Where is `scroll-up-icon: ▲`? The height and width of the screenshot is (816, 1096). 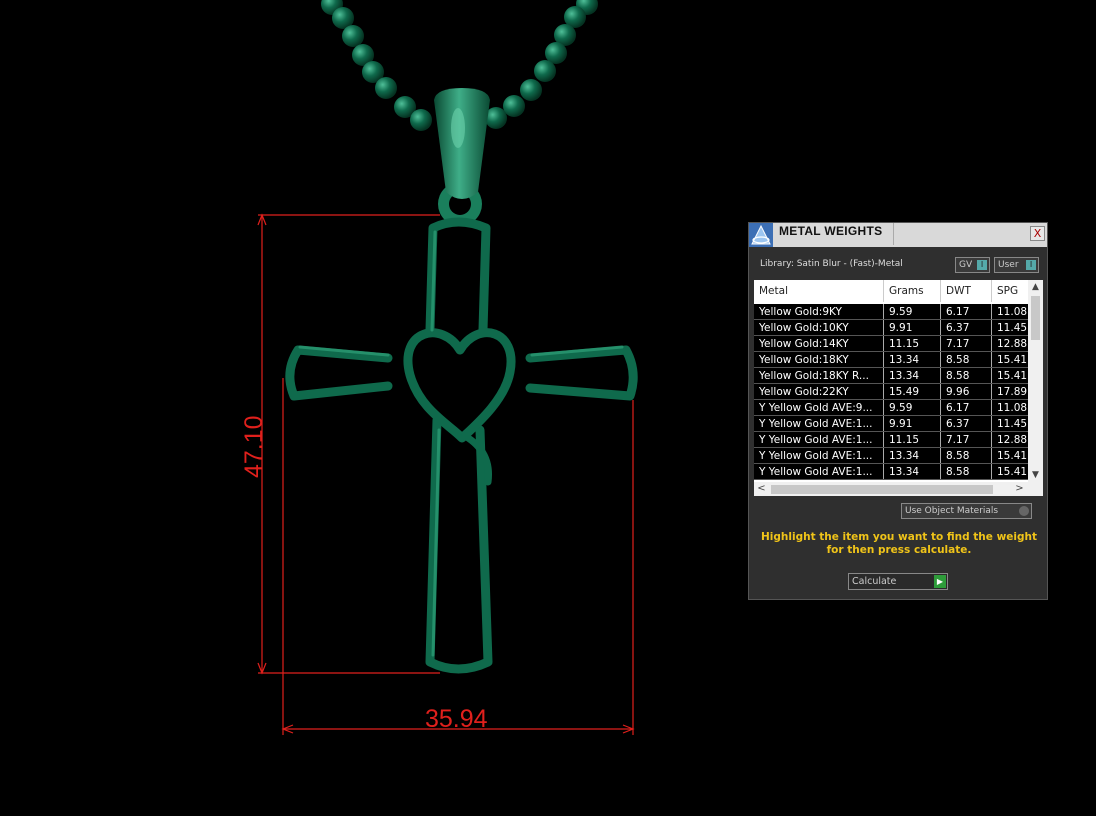 scroll-up-icon: ▲ is located at coordinates (1035, 287).